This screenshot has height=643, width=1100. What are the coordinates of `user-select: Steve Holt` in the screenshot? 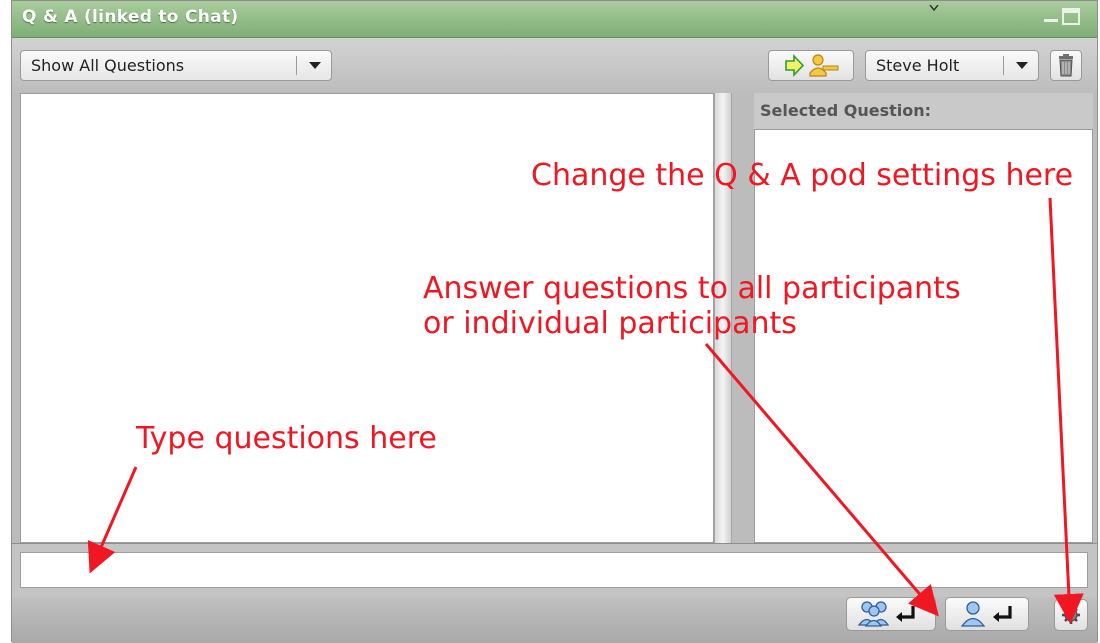 It's located at (952, 65).